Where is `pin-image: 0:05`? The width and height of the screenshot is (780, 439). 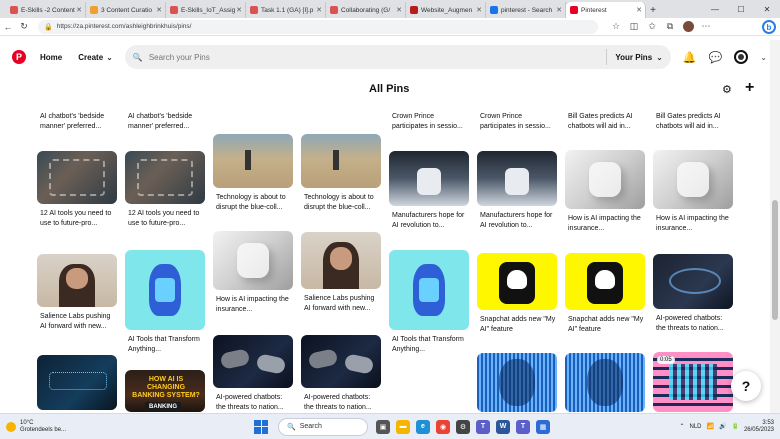 pin-image: 0:05 is located at coordinates (693, 382).